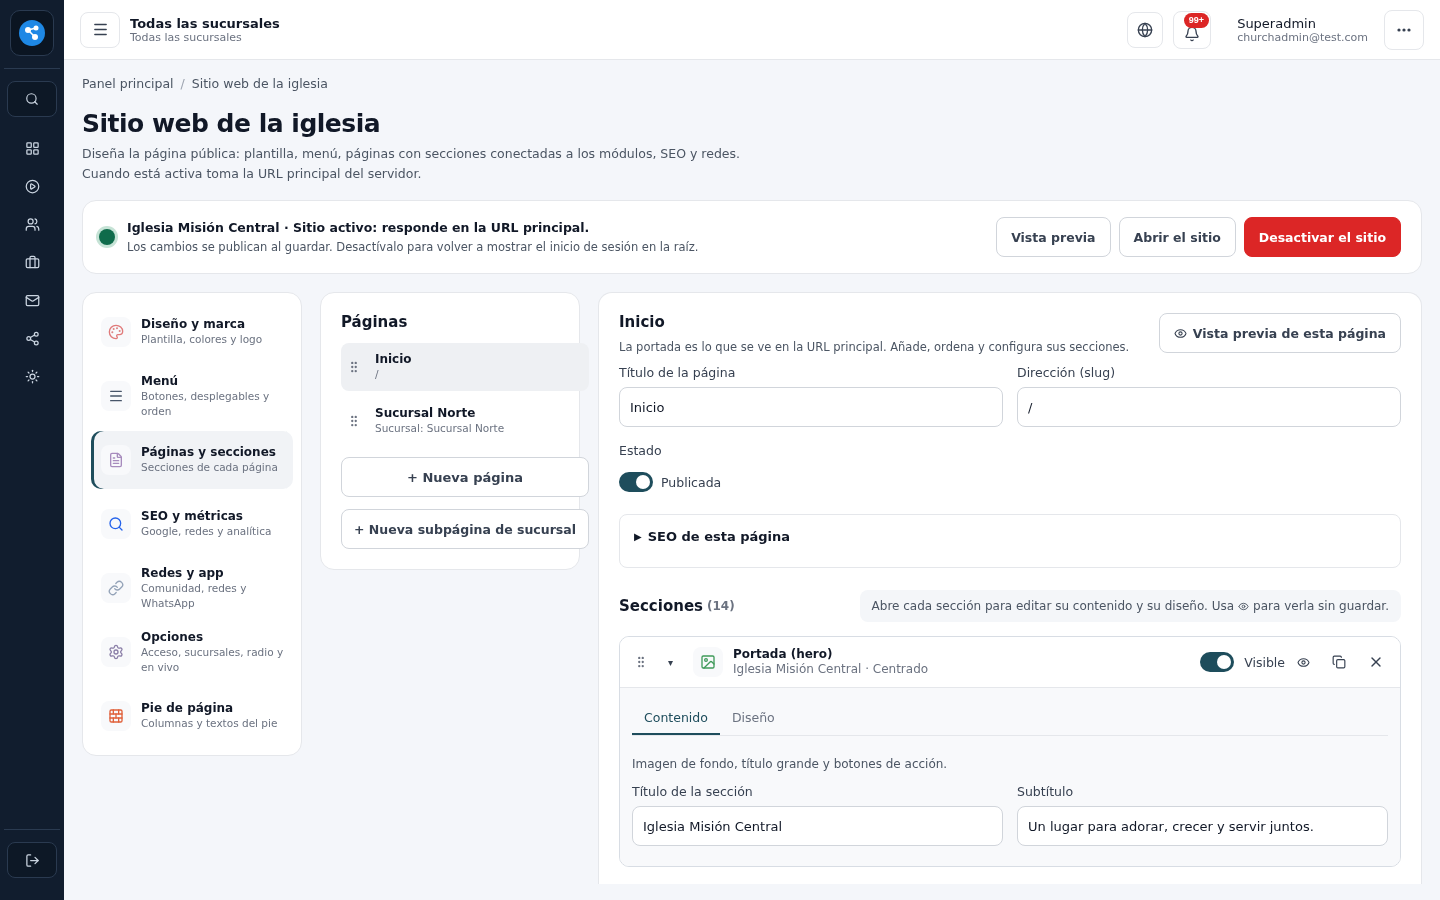  What do you see at coordinates (1209, 407) in the screenshot?
I see `text-field: /` at bounding box center [1209, 407].